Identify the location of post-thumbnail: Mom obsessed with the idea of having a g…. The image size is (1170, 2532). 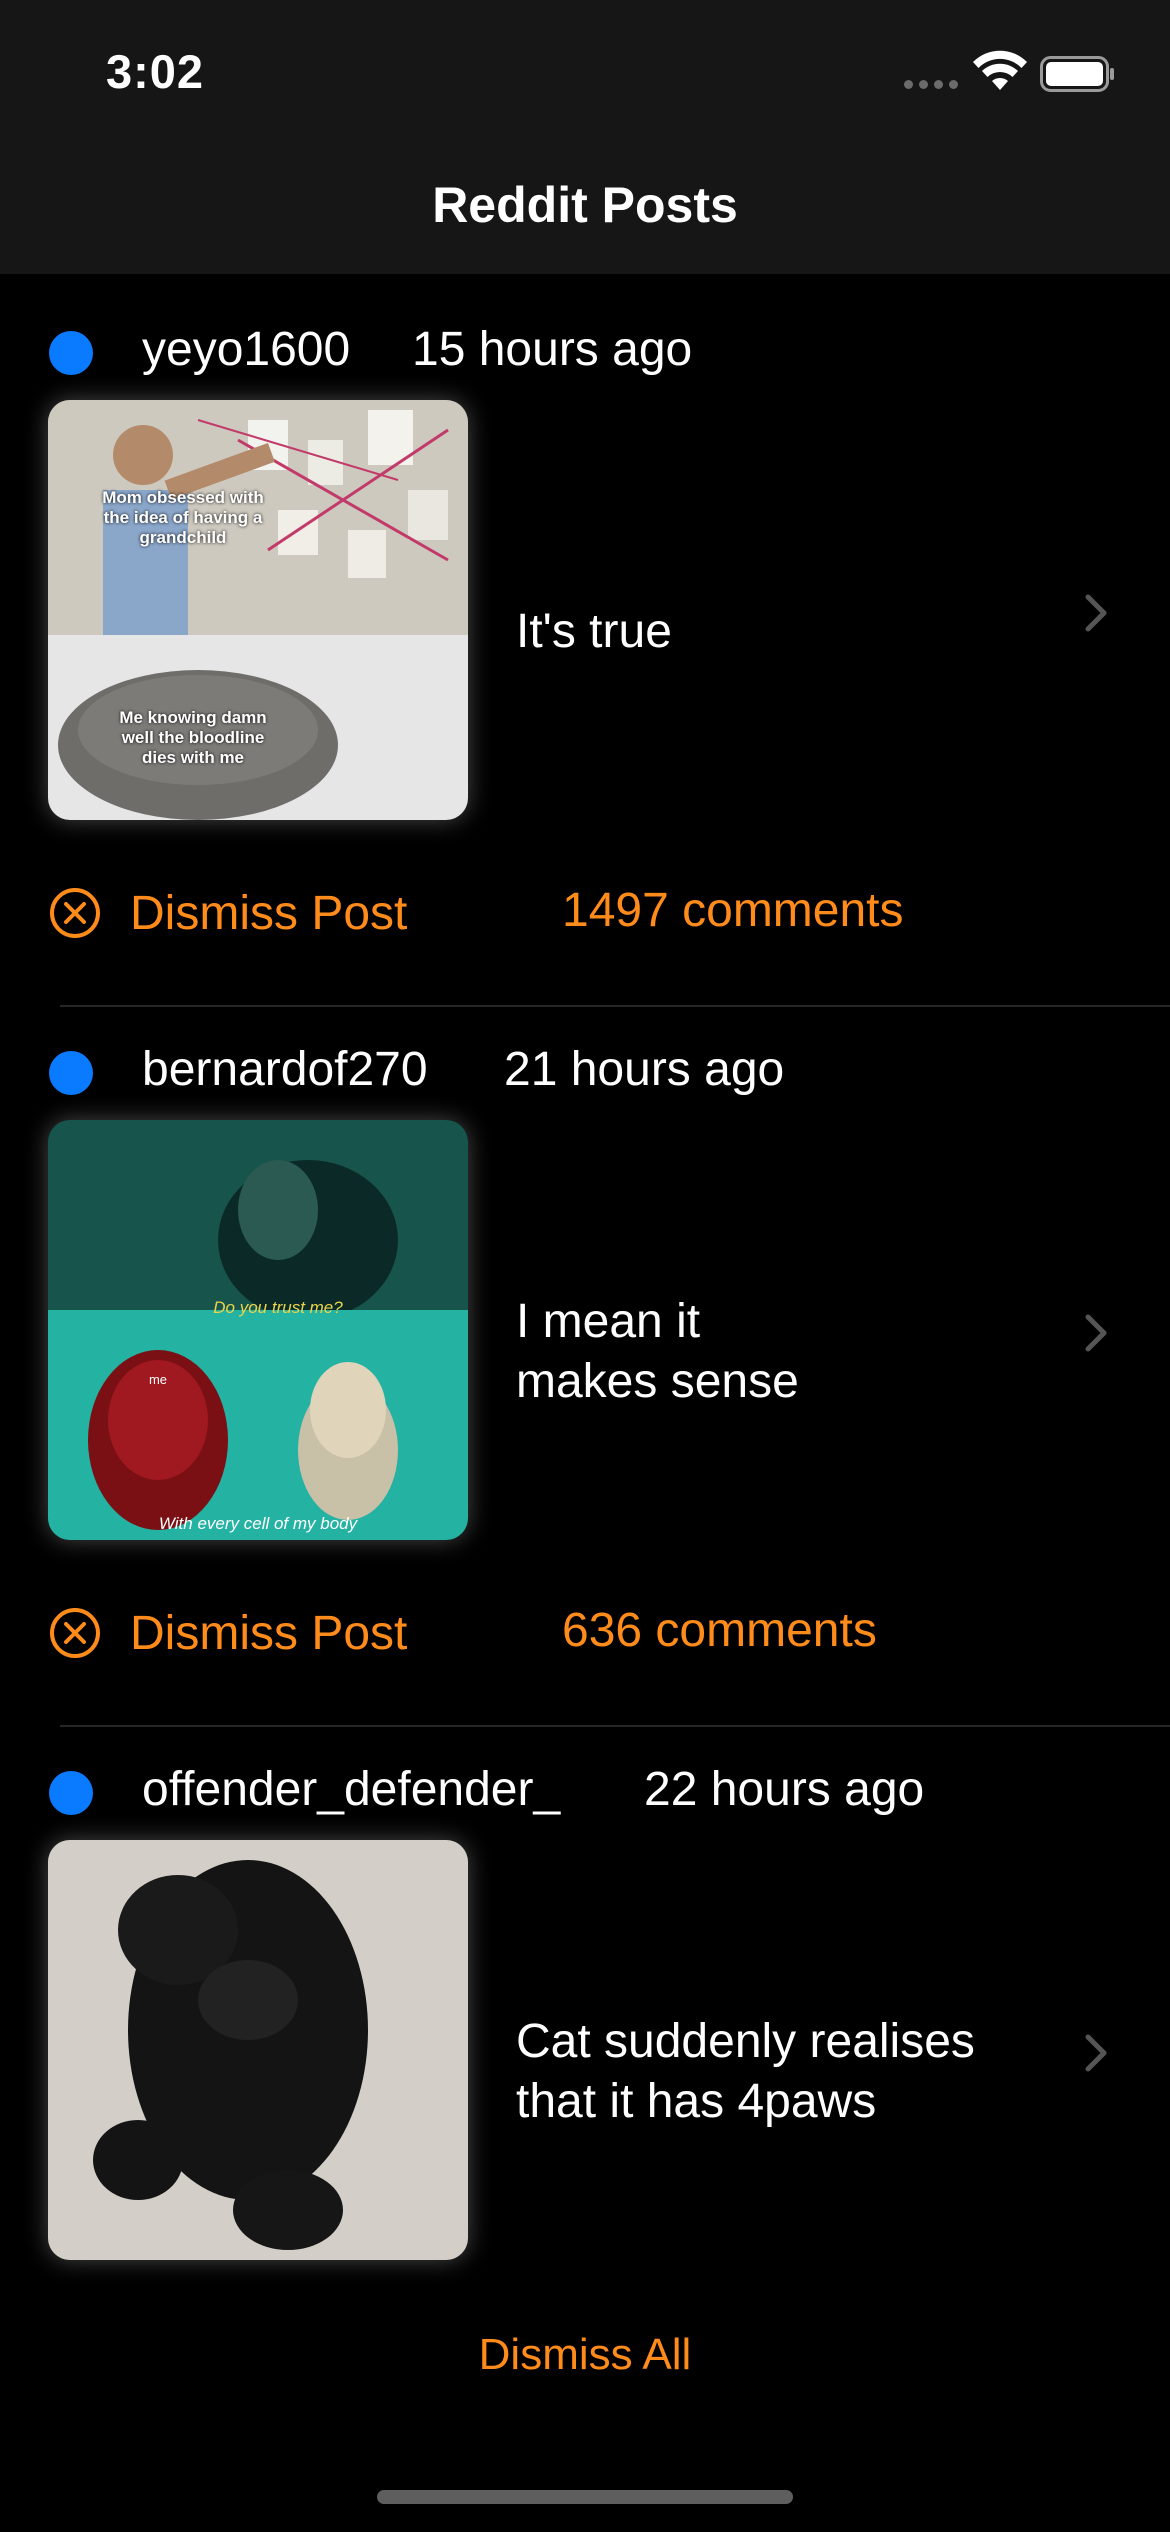
(258, 610).